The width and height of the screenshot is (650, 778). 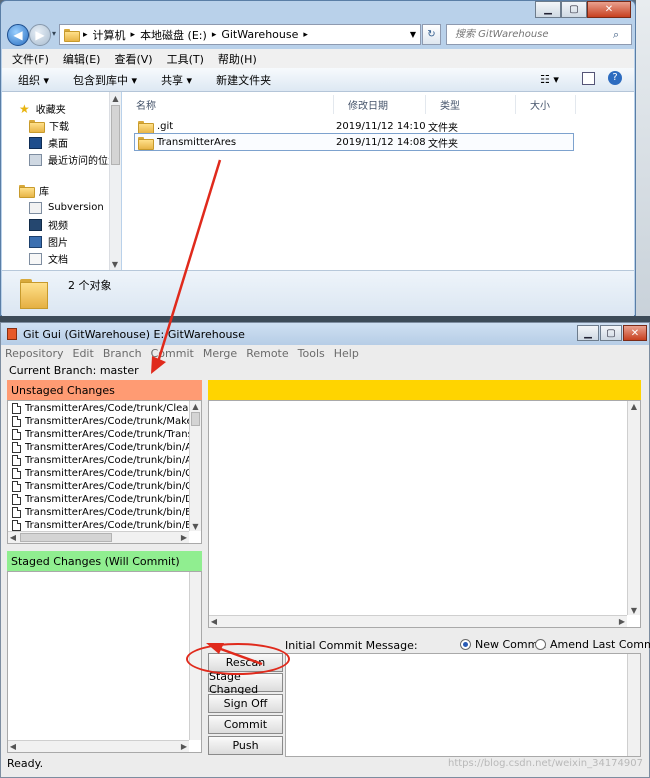 I want to click on annotation-arrow-line, so click(x=189, y=261).